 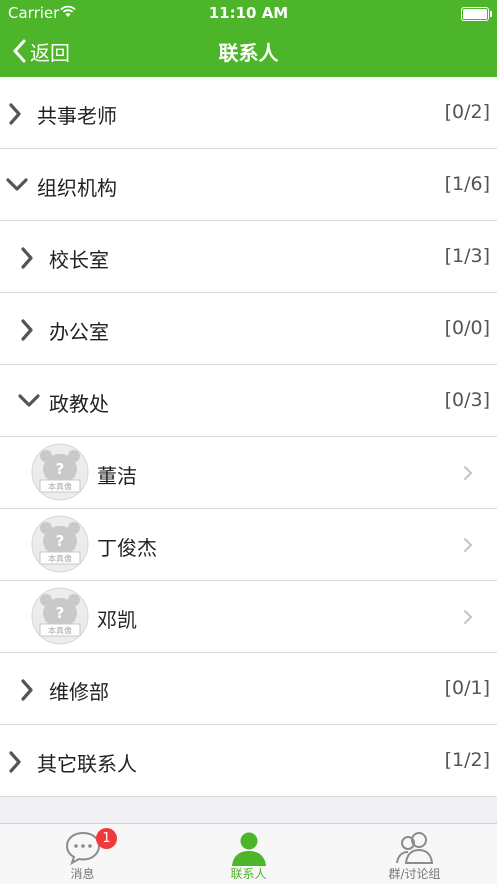 What do you see at coordinates (50, 52) in the screenshot?
I see `back-label: 返回` at bounding box center [50, 52].